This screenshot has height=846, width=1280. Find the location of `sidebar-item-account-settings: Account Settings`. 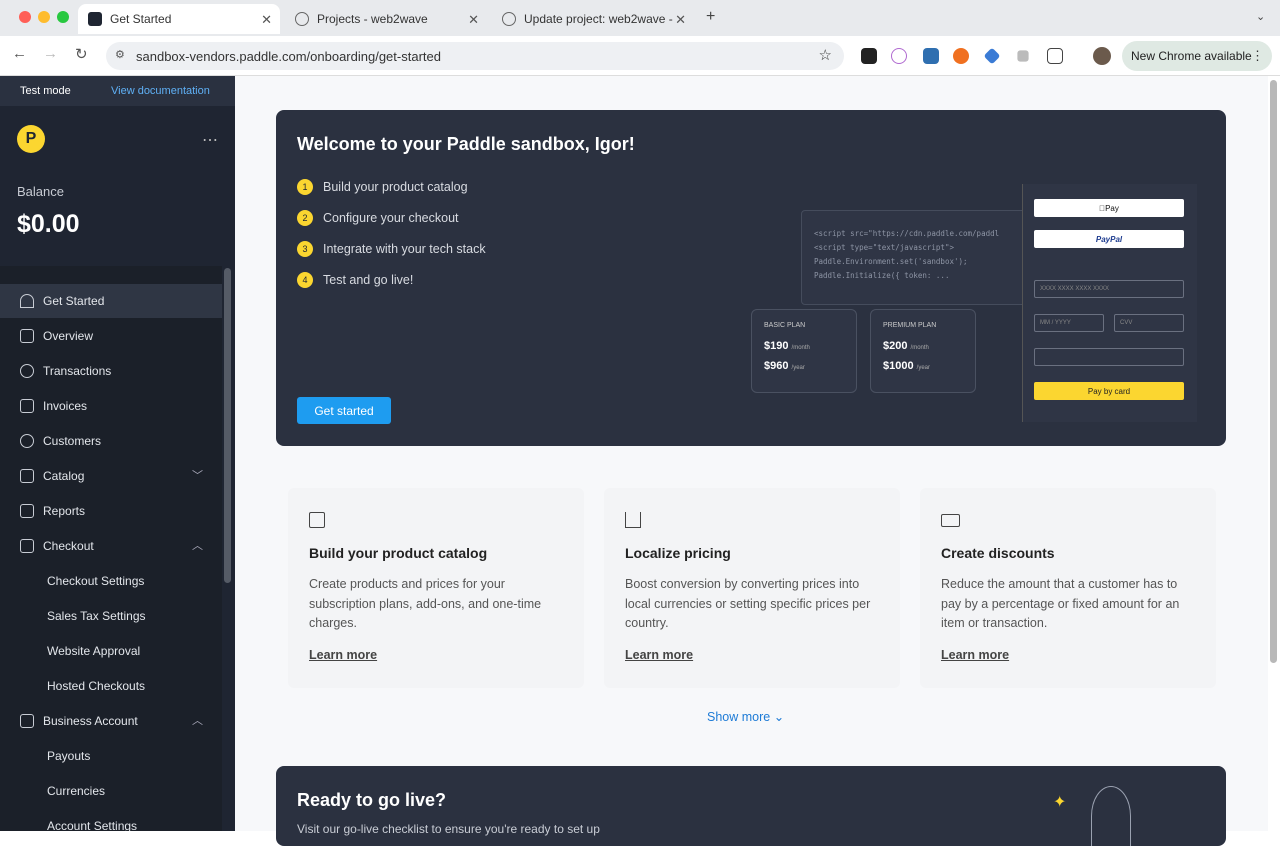

sidebar-item-account-settings: Account Settings is located at coordinates (111, 820).